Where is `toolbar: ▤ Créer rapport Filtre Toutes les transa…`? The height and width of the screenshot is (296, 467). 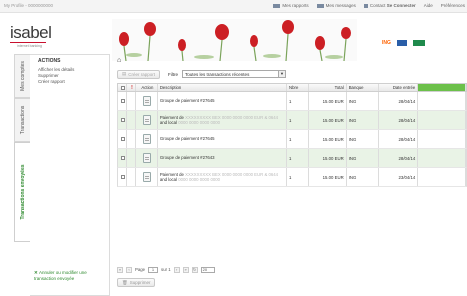
toolbar: ▤ Créer rapport Filtre Toutes les transa… is located at coordinates (202, 74).